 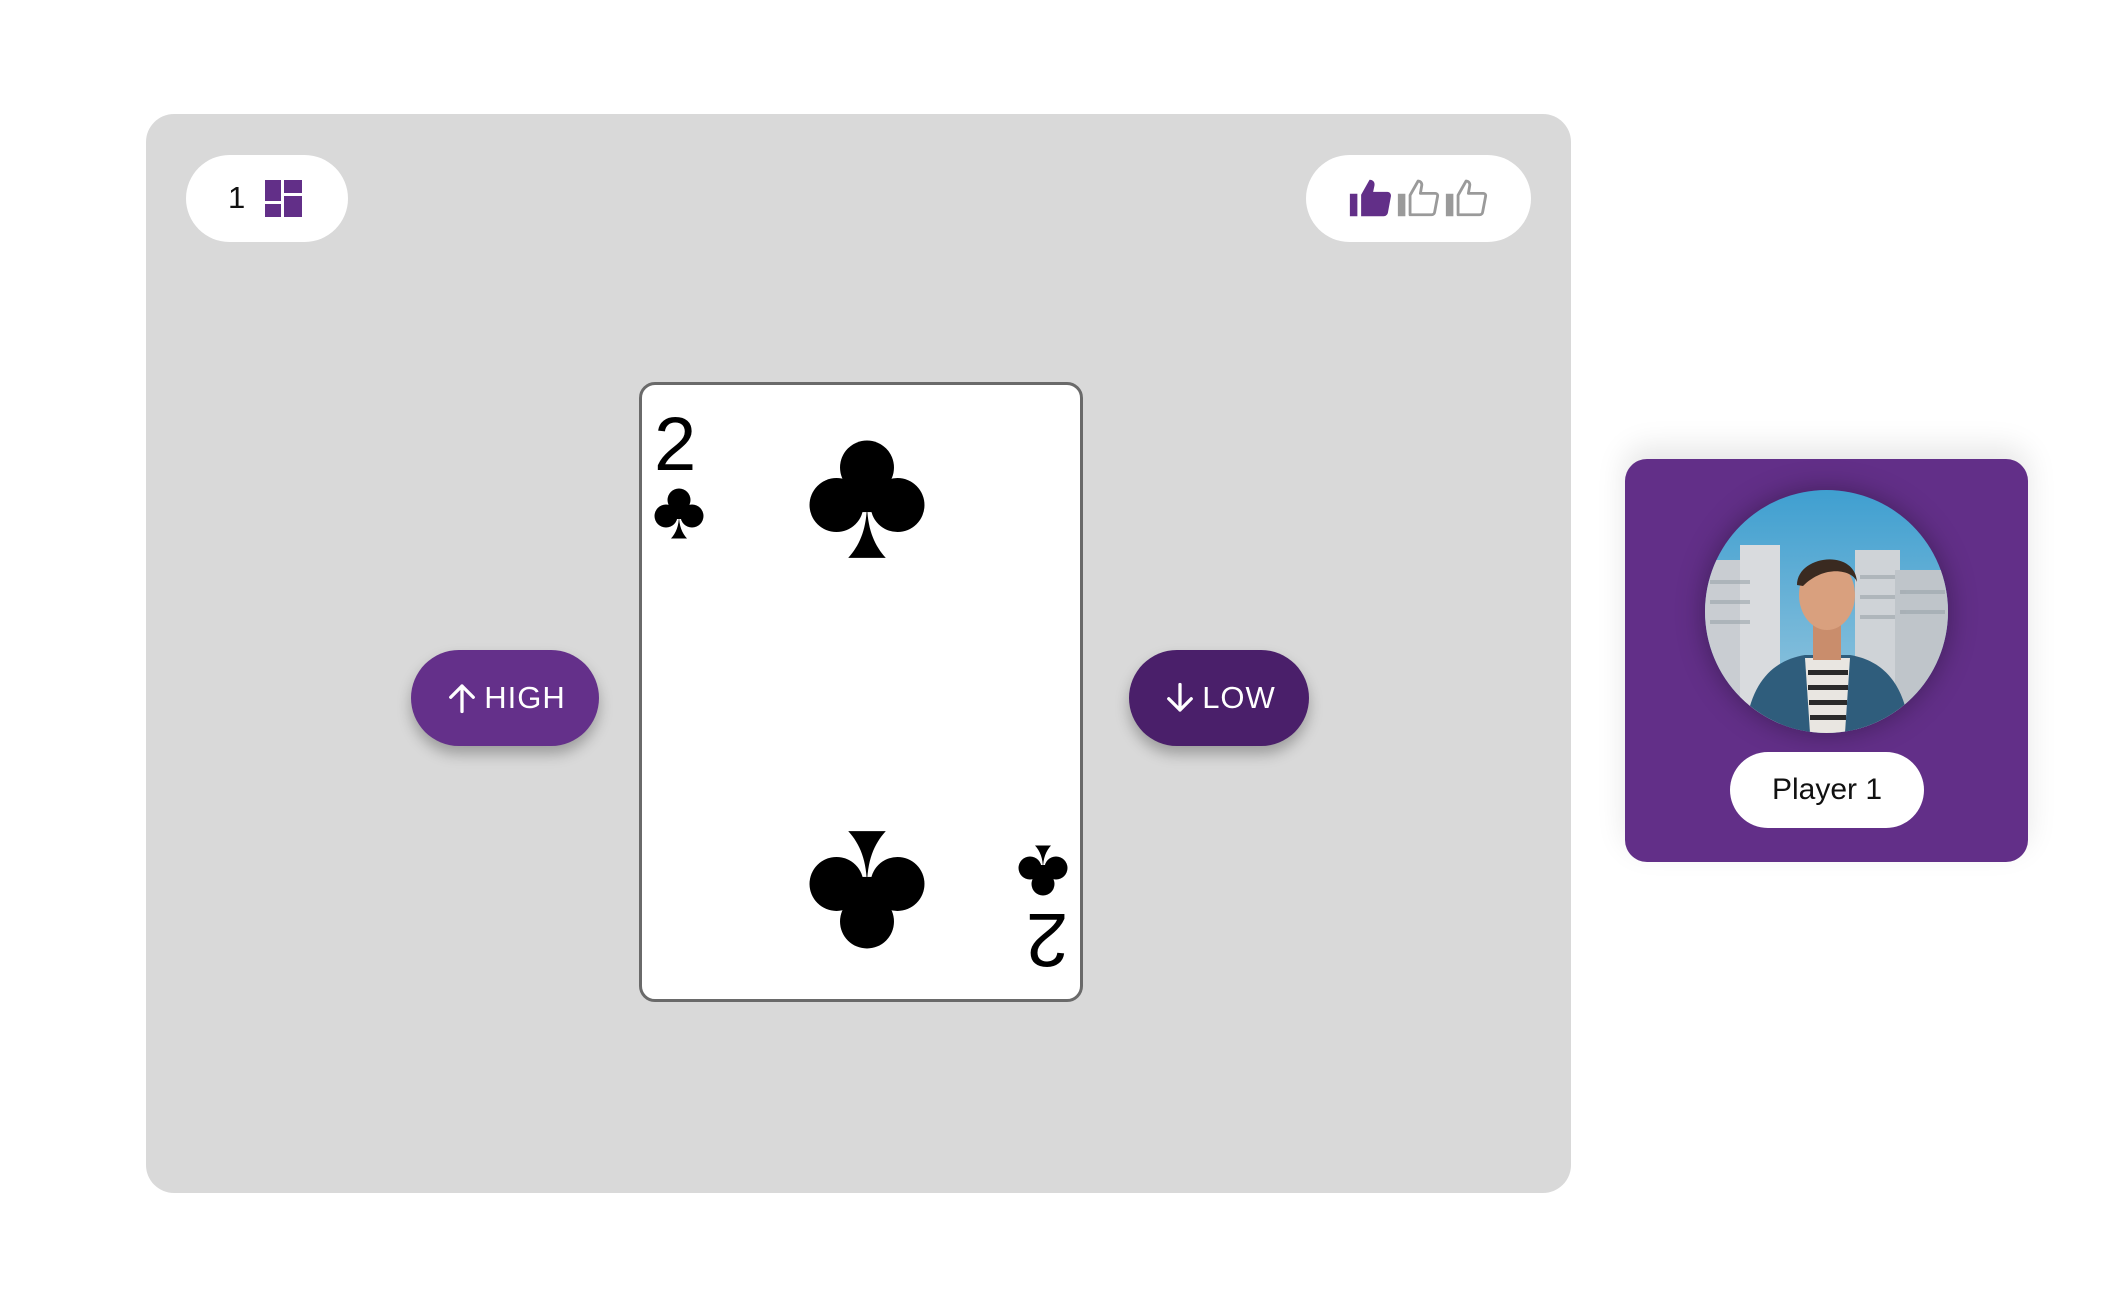 I want to click on high-button: HIGH, so click(x=505, y=698).